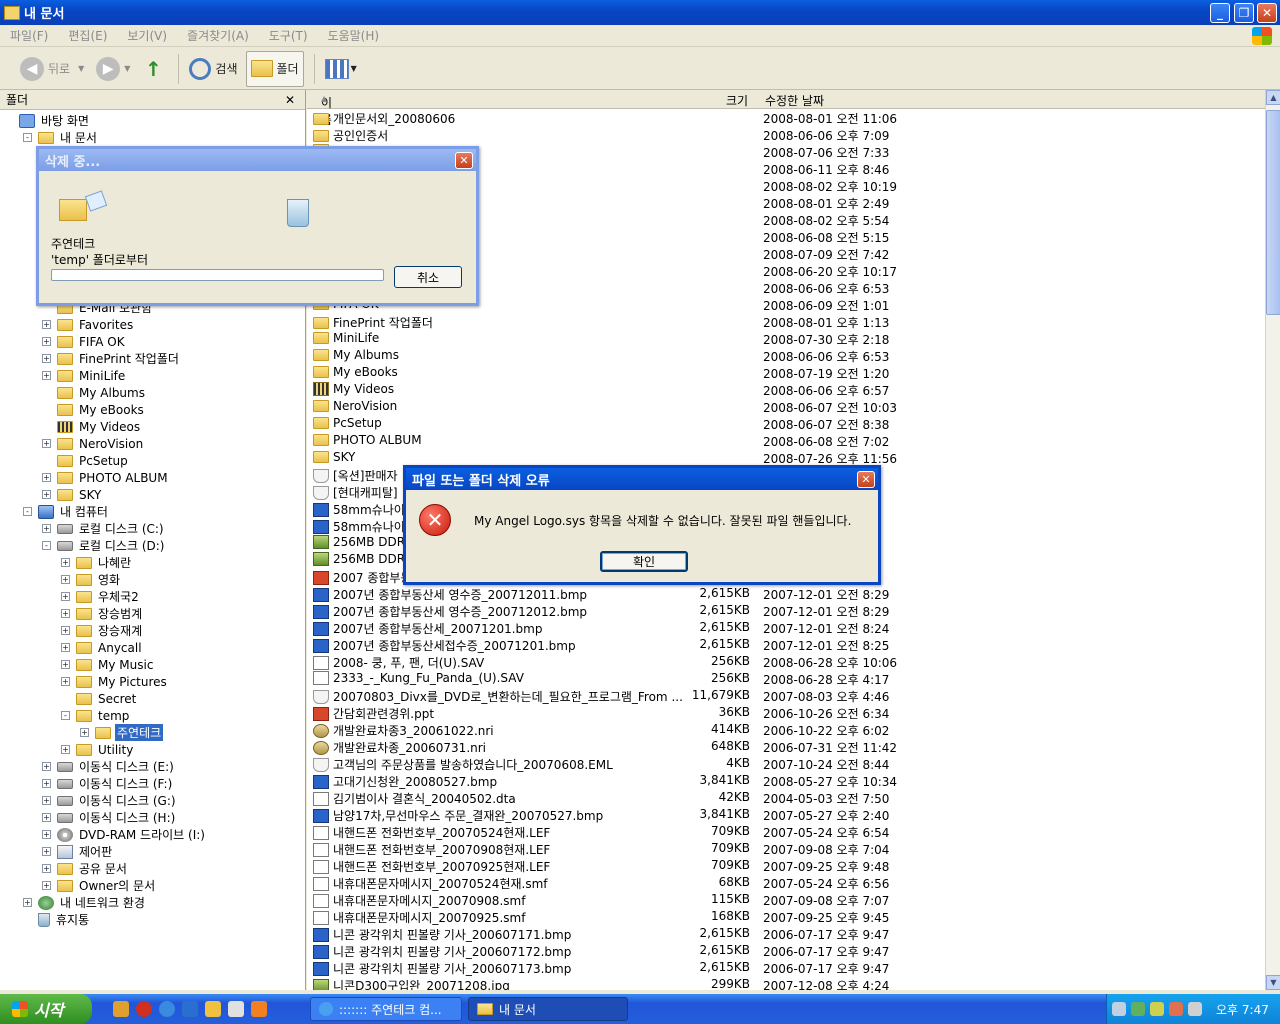 Image resolution: width=1280 pixels, height=1024 pixels. I want to click on maximize-button: ❐, so click(1244, 13).